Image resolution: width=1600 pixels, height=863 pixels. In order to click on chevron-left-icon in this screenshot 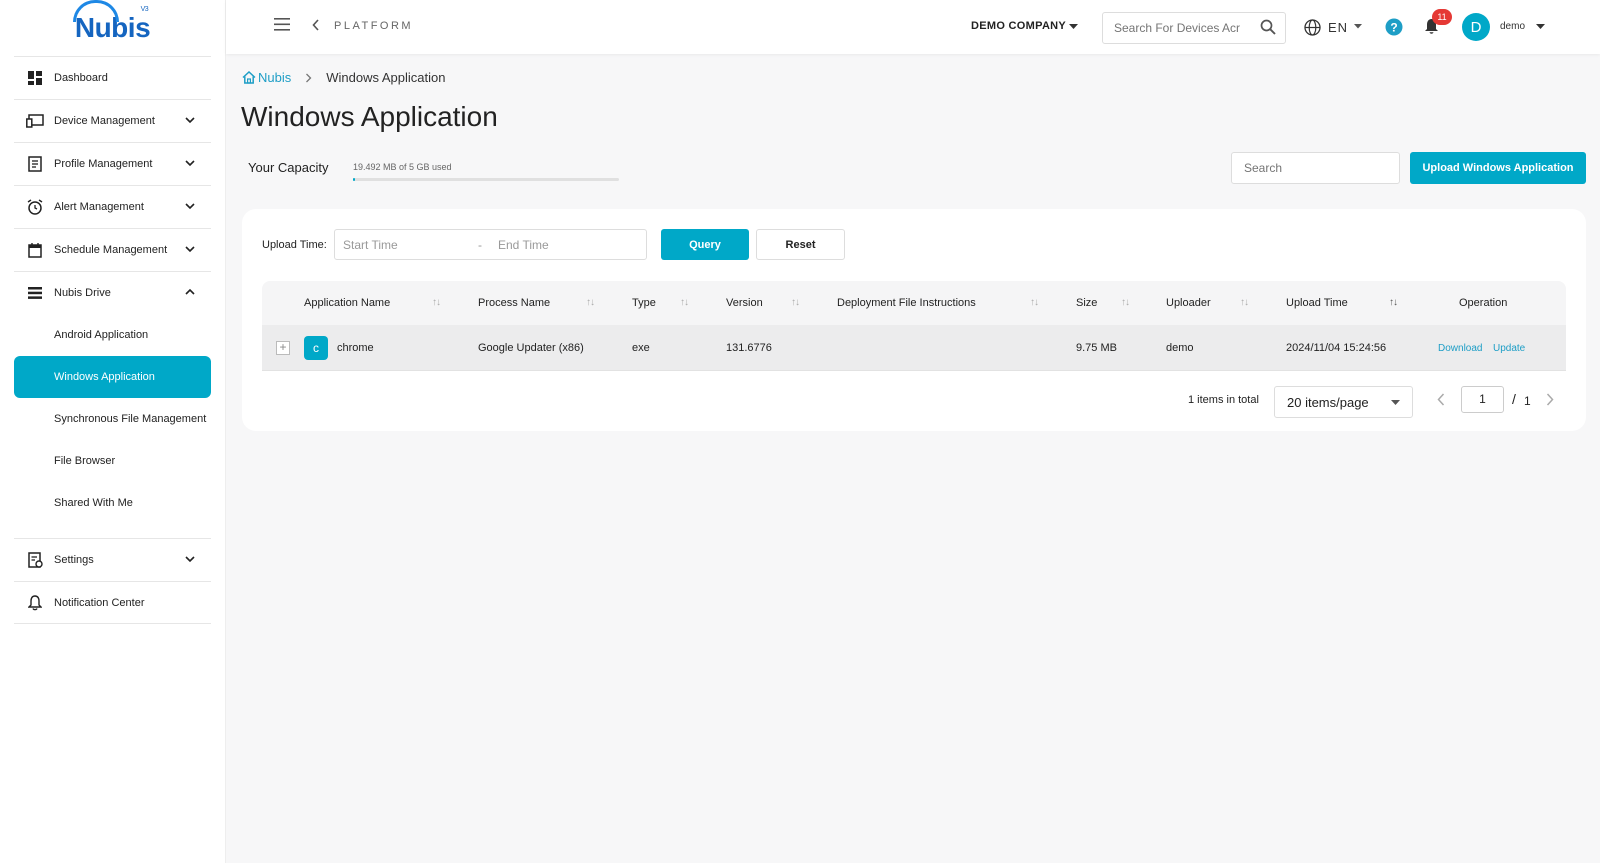, I will do `click(316, 25)`.